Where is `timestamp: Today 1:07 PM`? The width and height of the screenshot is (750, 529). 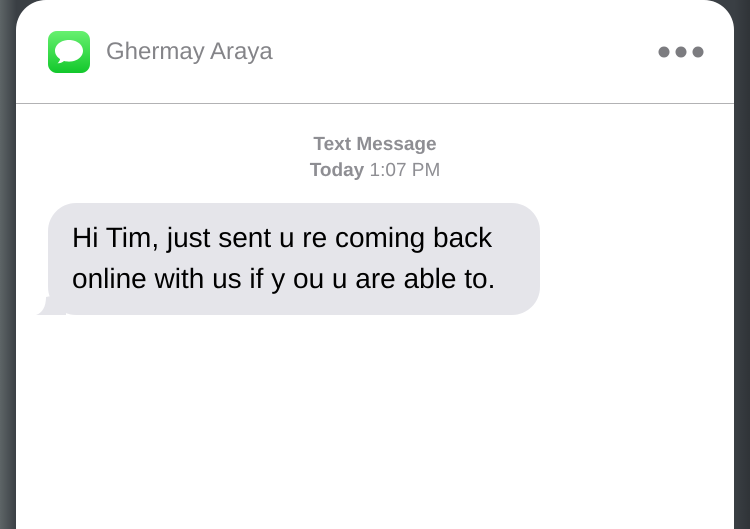
timestamp: Today 1:07 PM is located at coordinates (375, 171).